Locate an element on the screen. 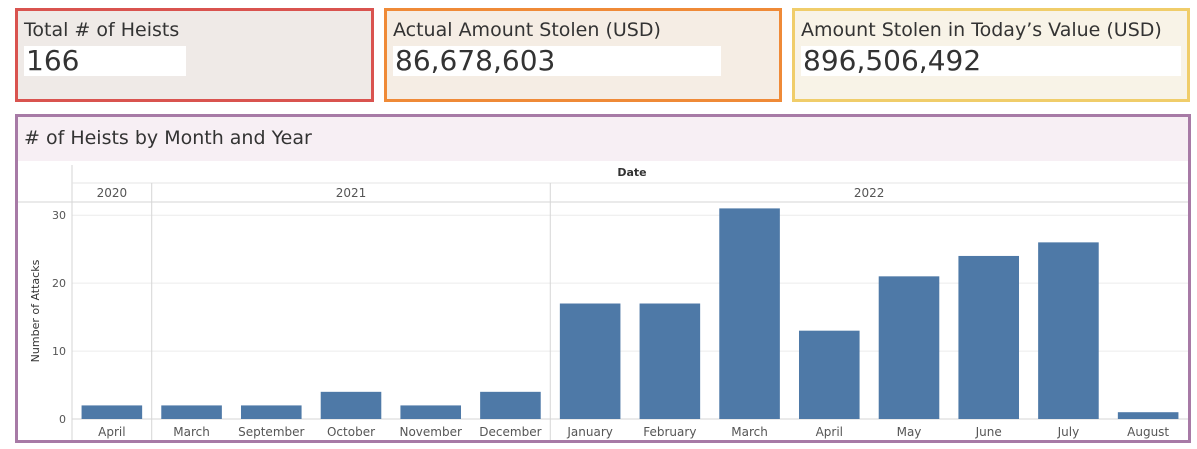  bar-december is located at coordinates (510, 405).